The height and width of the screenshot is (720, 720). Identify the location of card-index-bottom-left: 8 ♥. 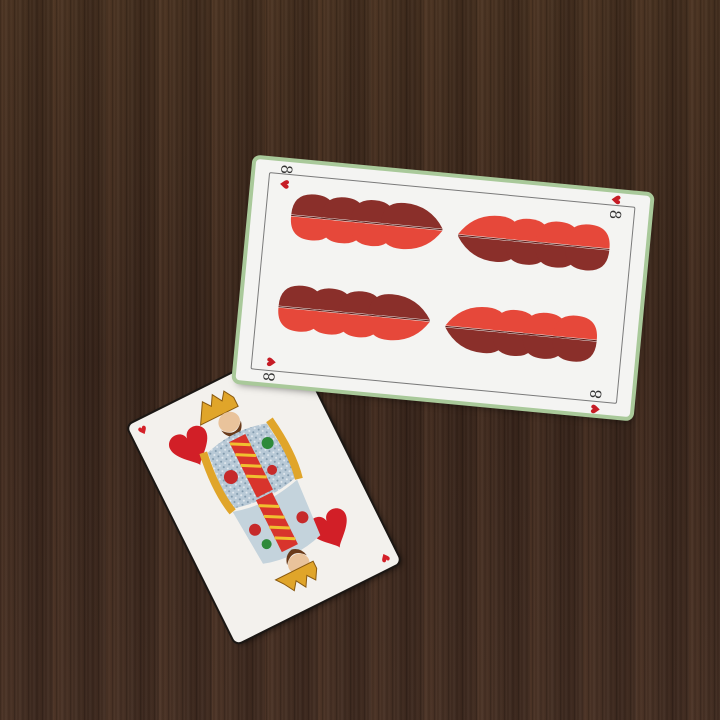
(270, 369).